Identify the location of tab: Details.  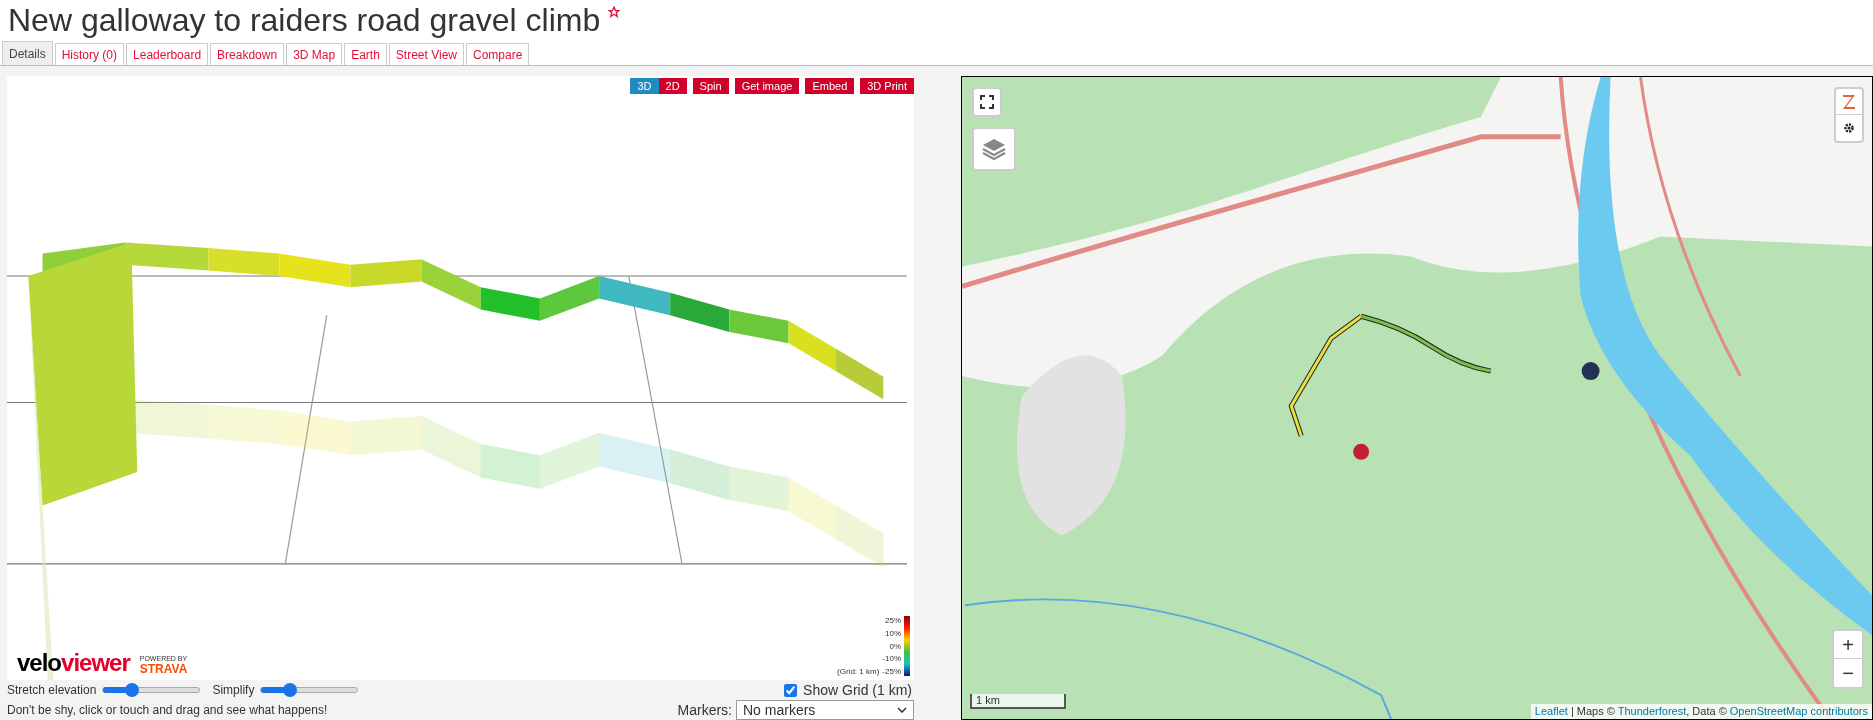
(27, 53).